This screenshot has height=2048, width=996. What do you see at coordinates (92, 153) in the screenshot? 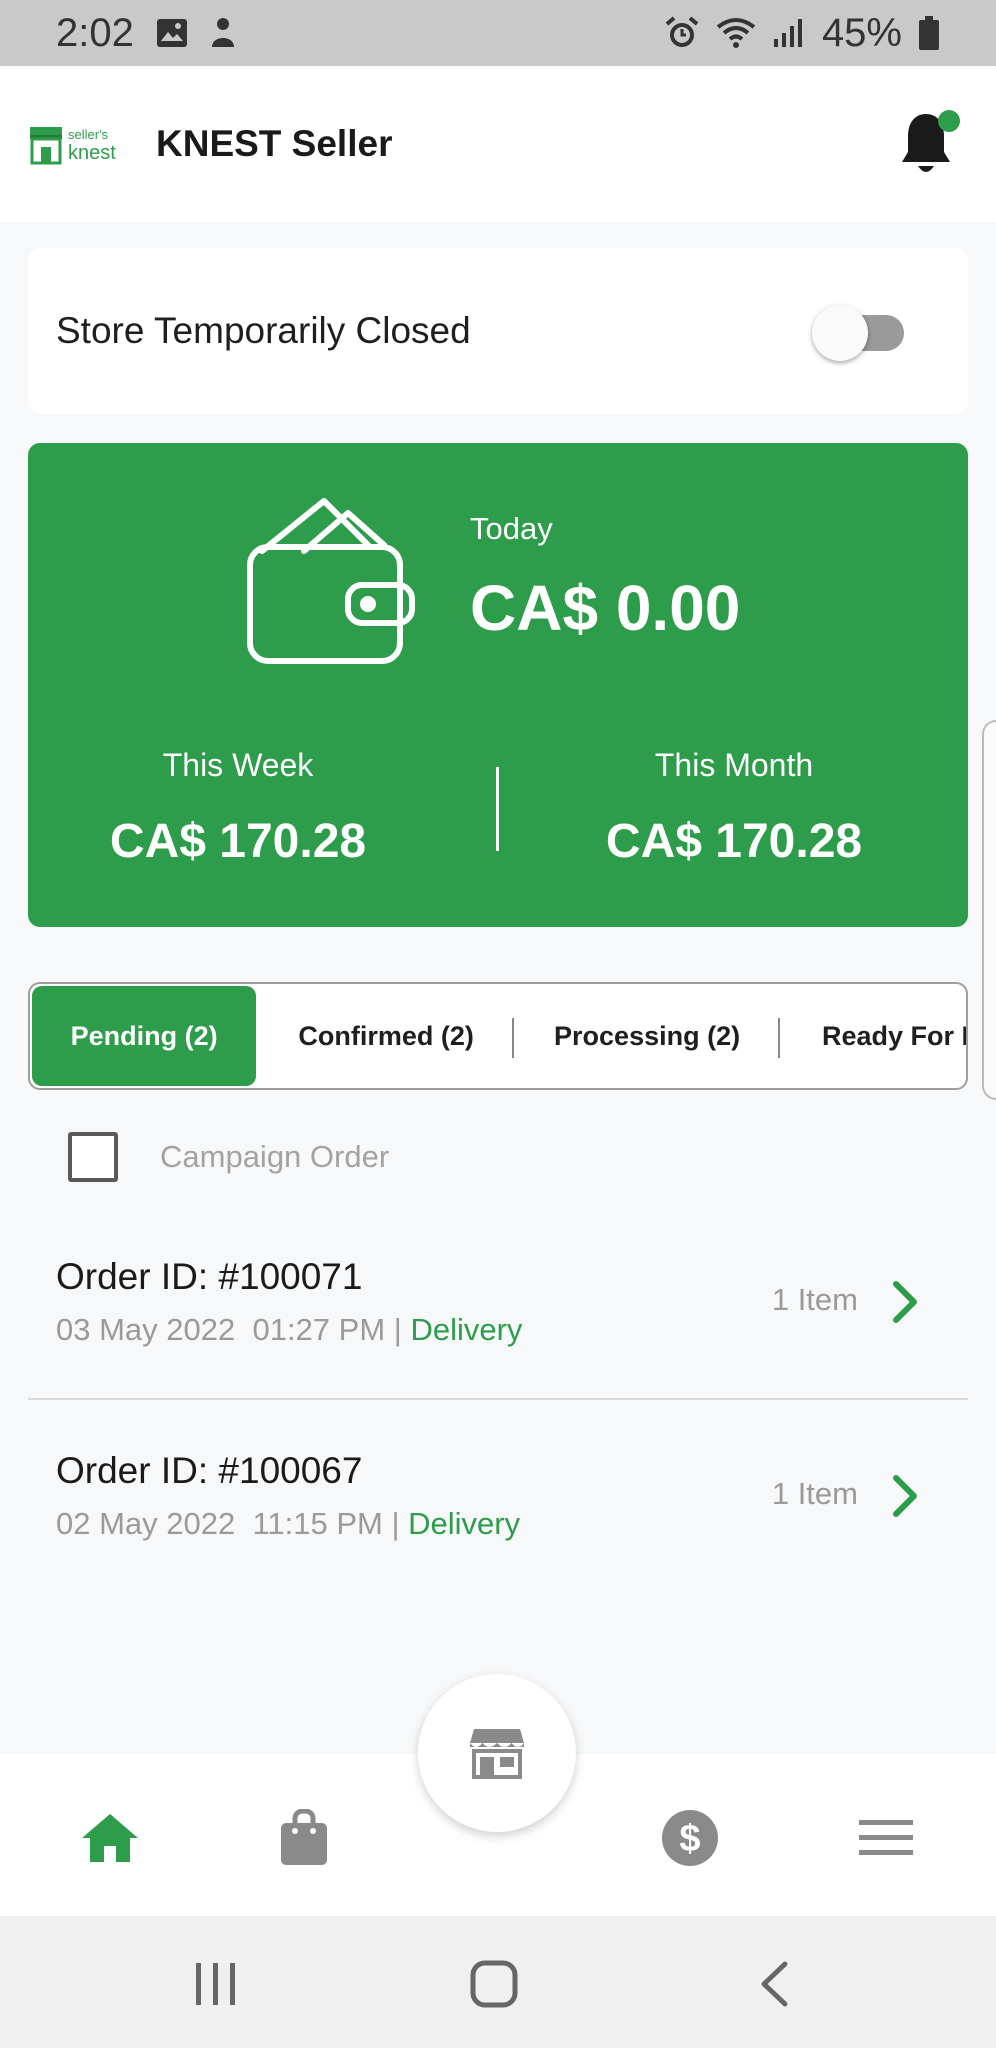
I see `svg-text: knest` at bounding box center [92, 153].